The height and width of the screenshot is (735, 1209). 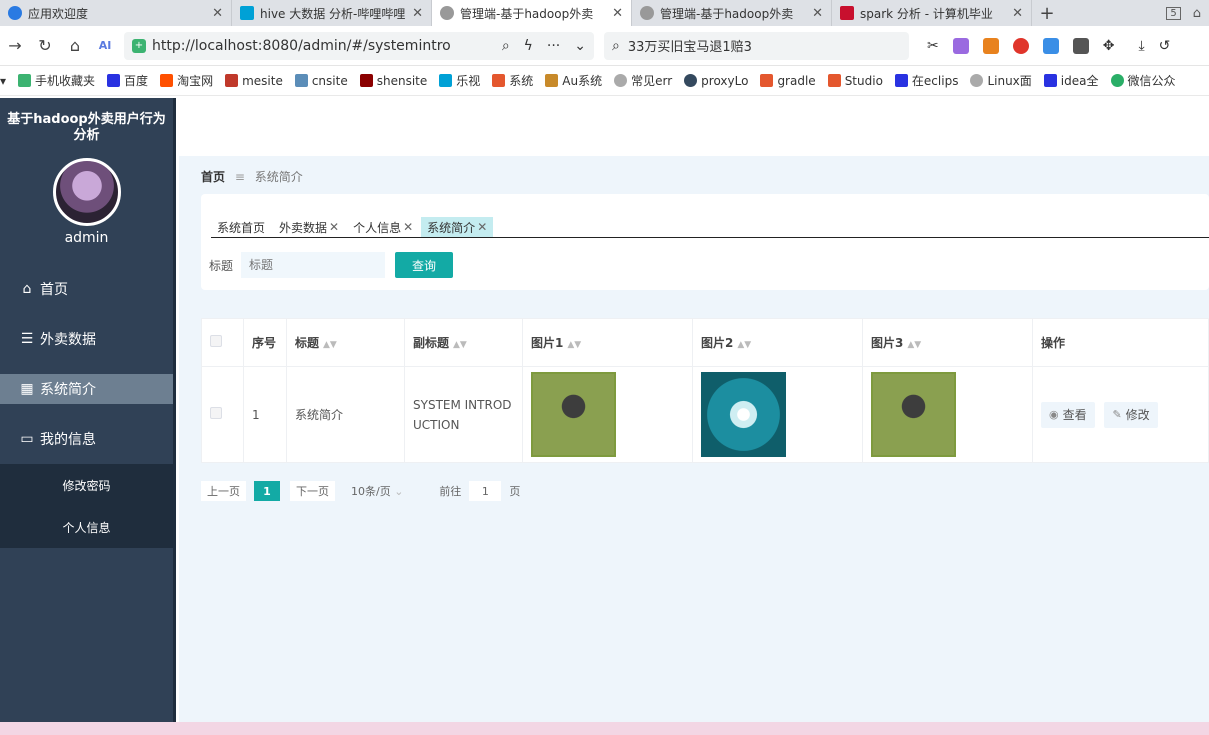 I want to click on bookmark-item: 在eclips, so click(x=926, y=80).